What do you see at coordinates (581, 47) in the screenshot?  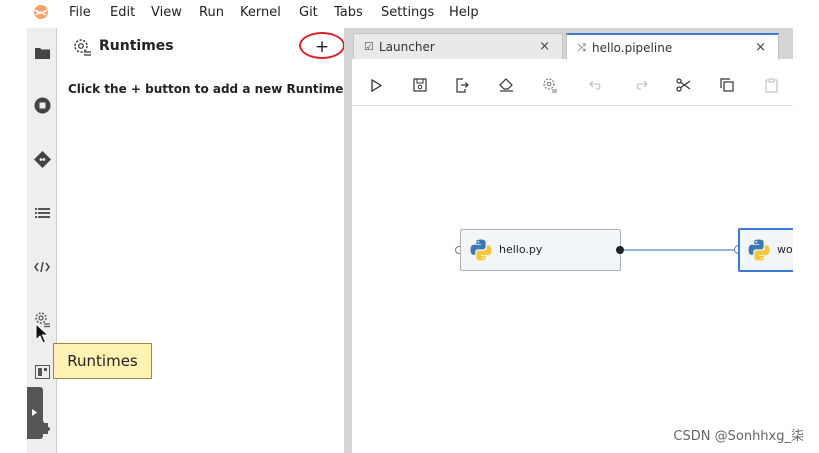 I see `pipeline-icon: ⤨` at bounding box center [581, 47].